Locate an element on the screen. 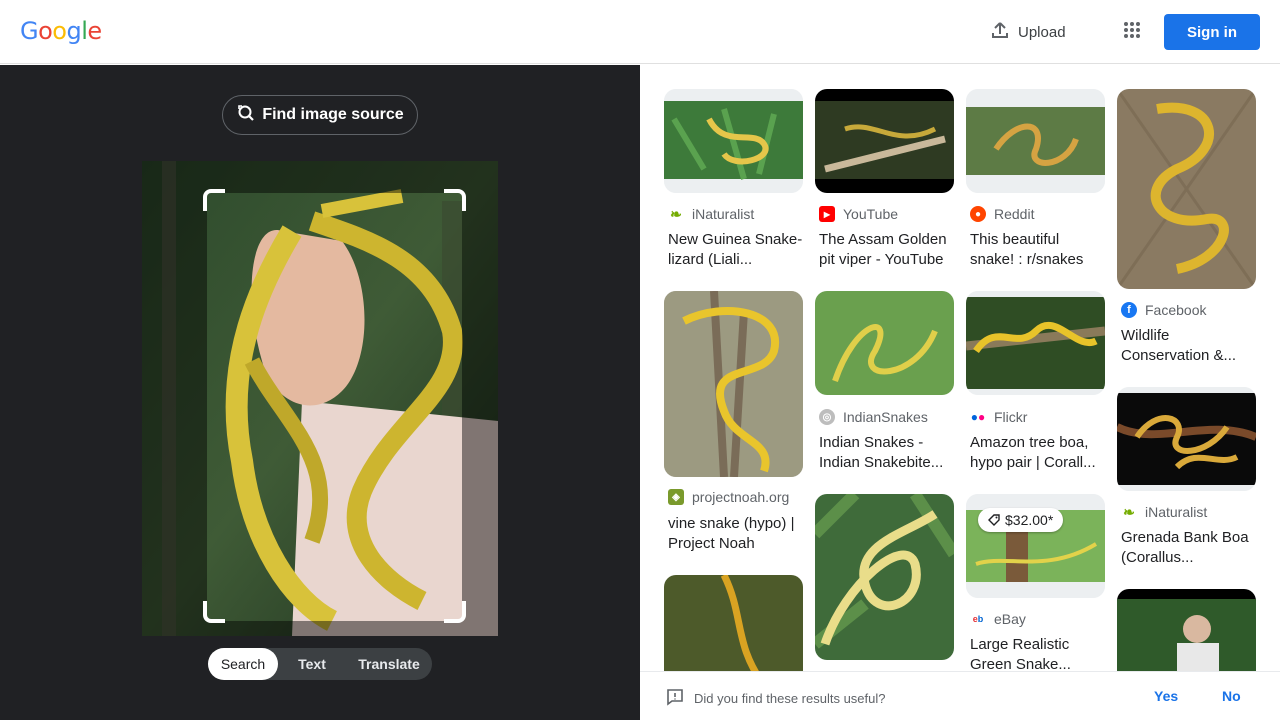  upload-button: Upload is located at coordinates (1028, 32).